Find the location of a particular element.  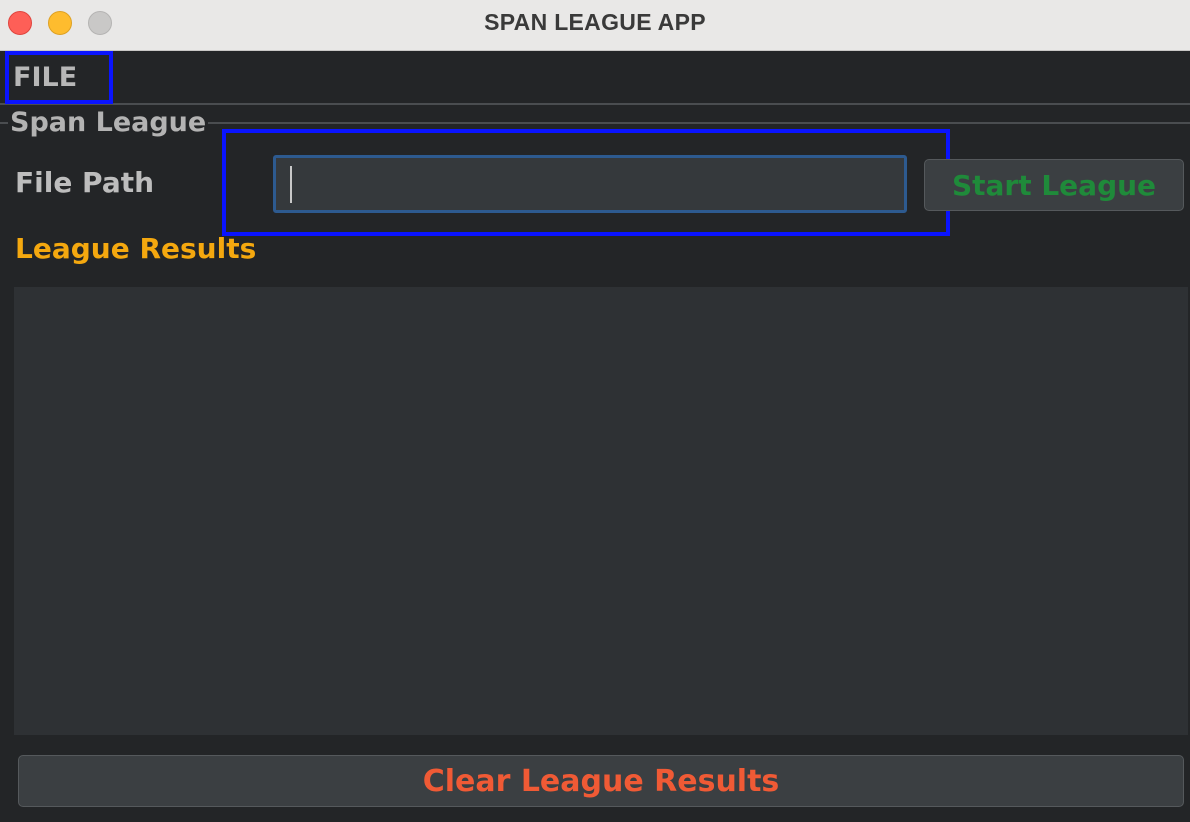

title-bar: SPAN LEAGUE APP is located at coordinates (595, 25).